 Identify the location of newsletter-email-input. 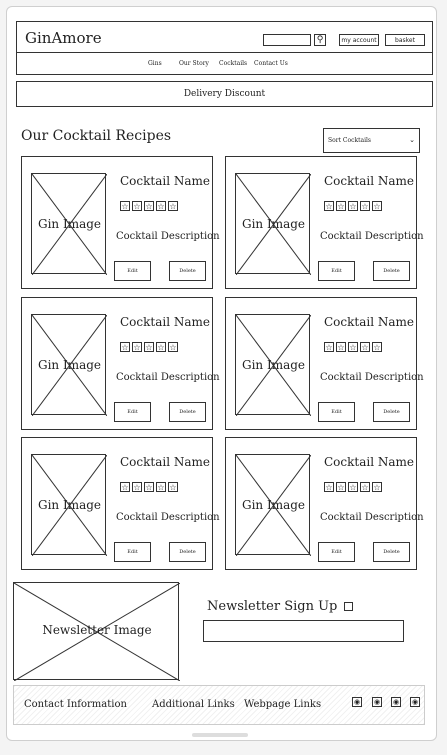
(303, 631).